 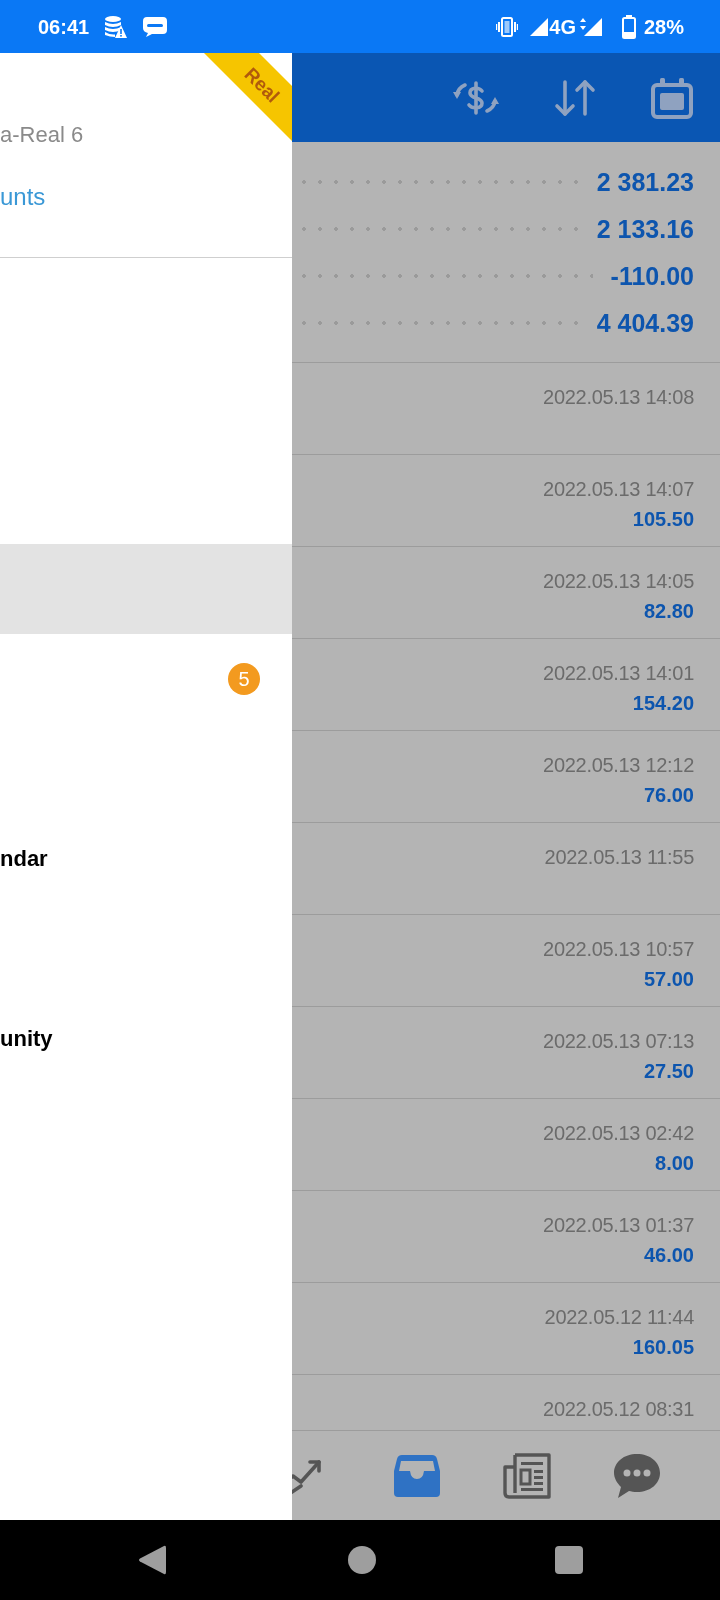 What do you see at coordinates (569, 1560) in the screenshot?
I see `recent-apps-icon` at bounding box center [569, 1560].